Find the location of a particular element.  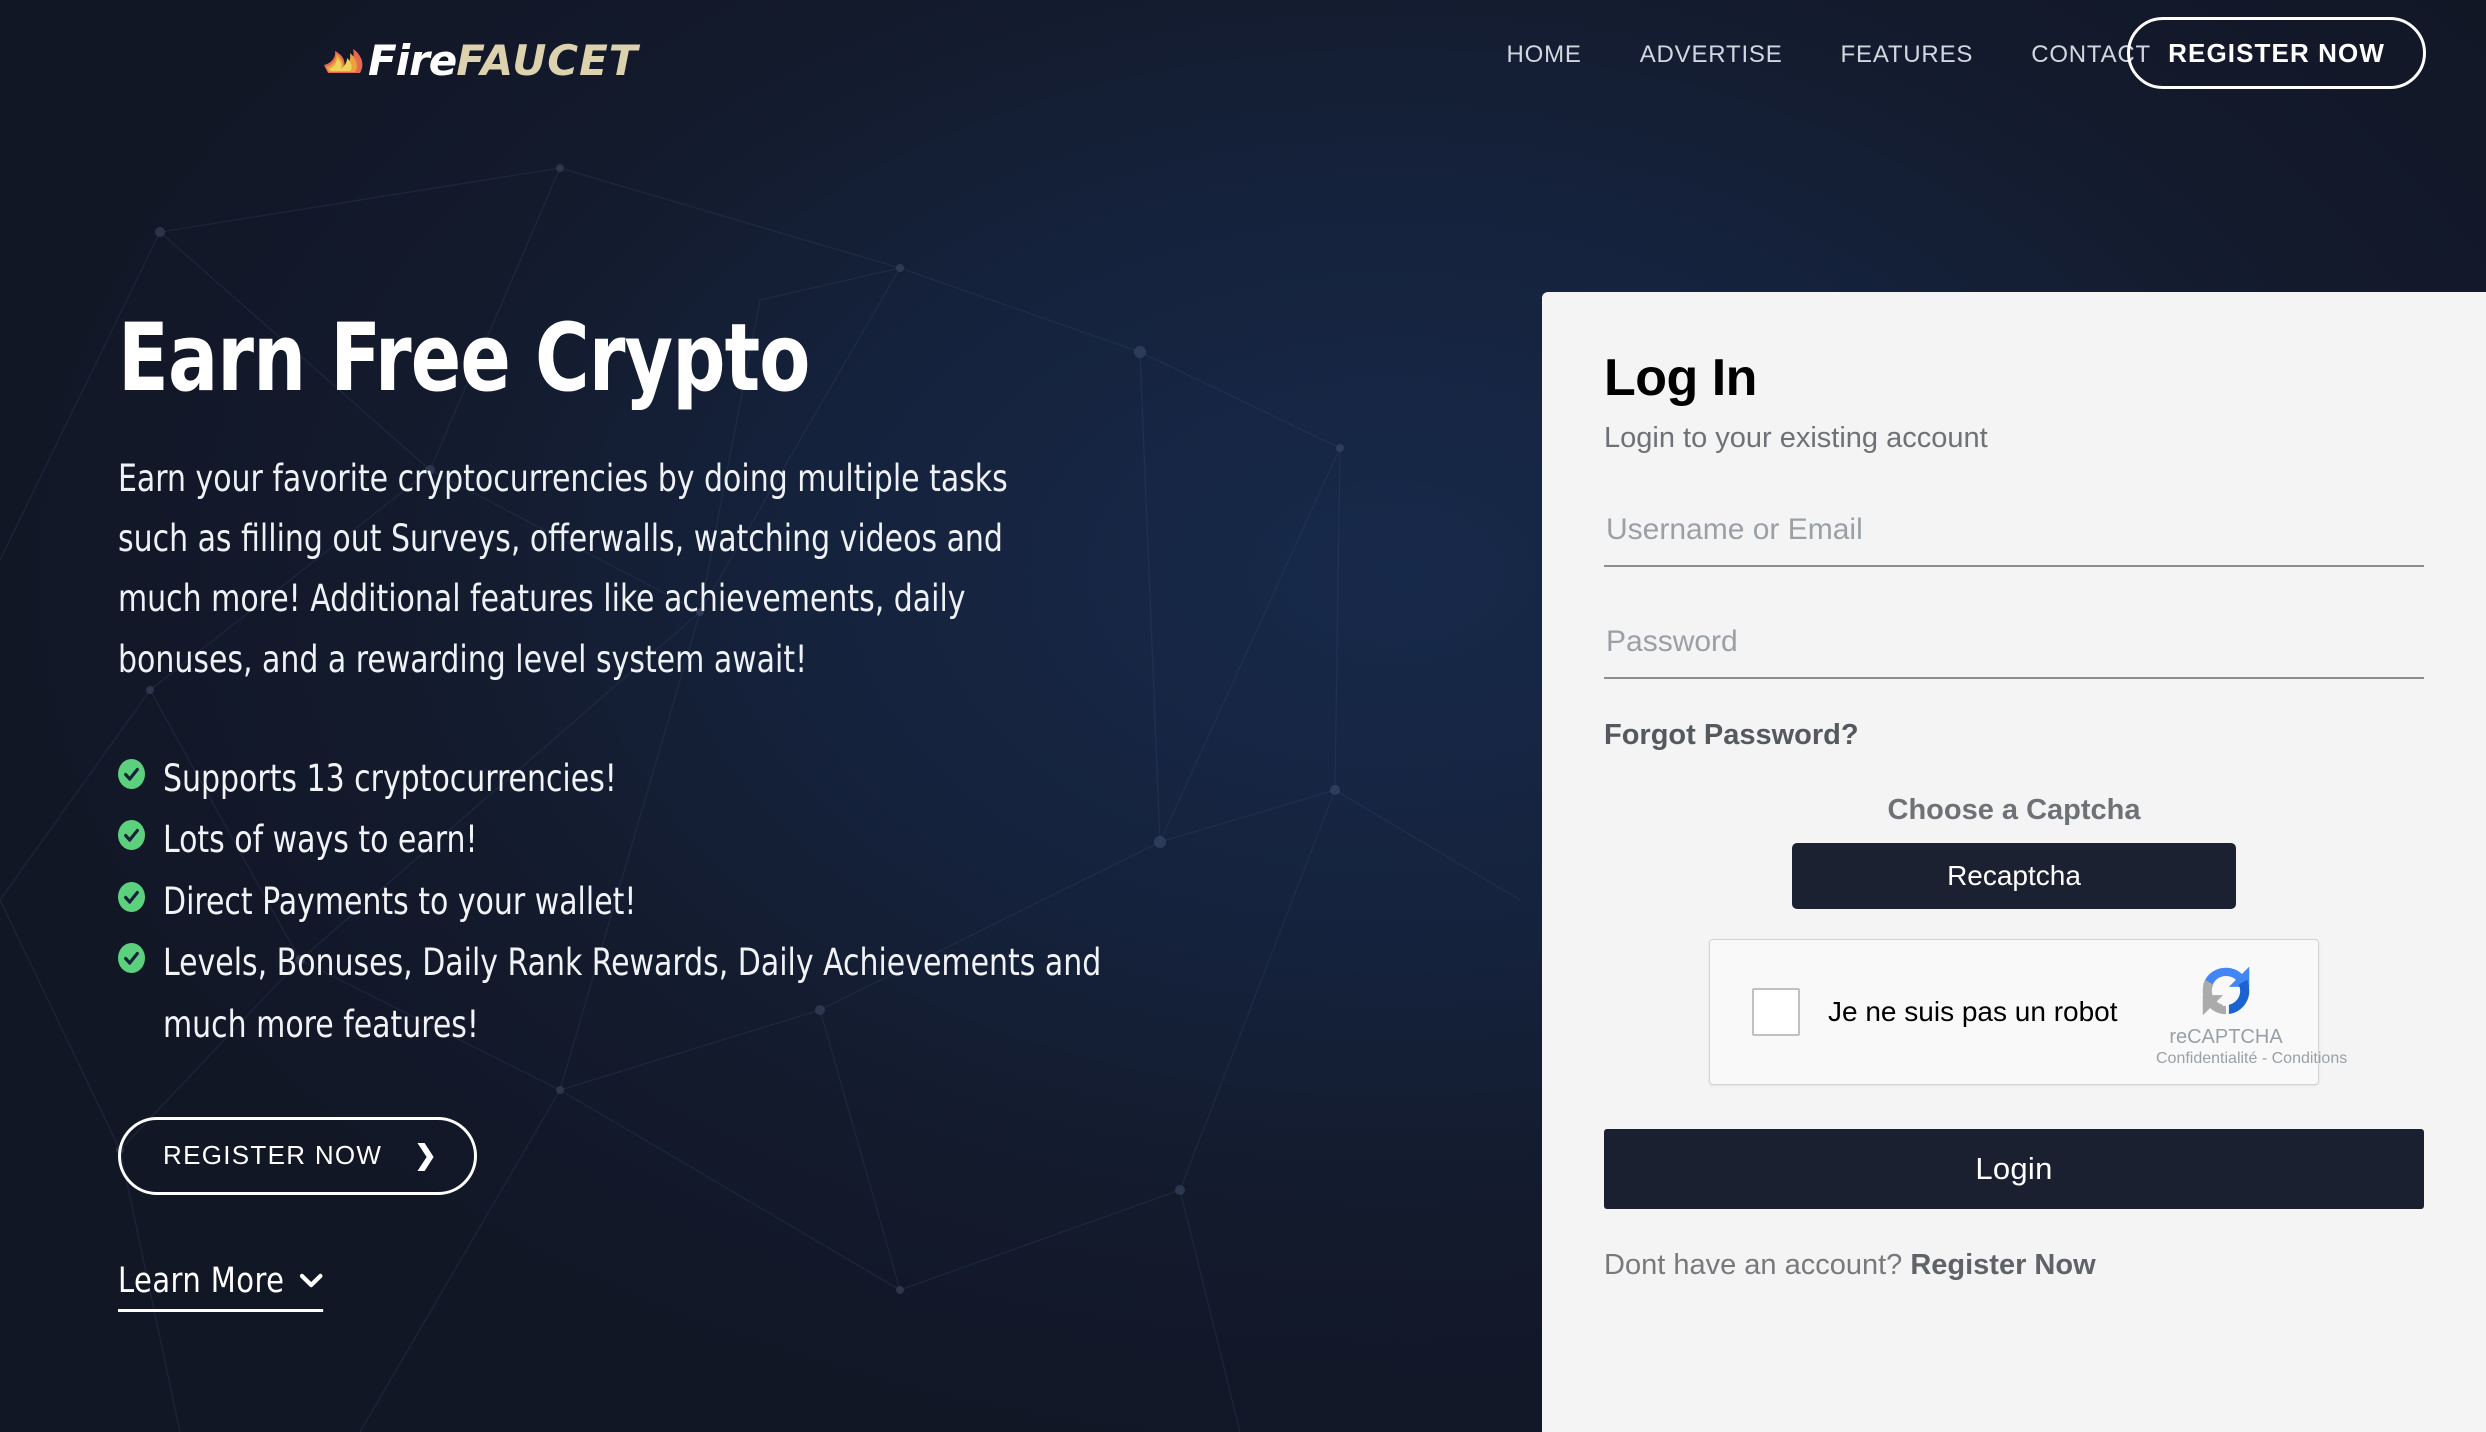

nav-item-home: HOME is located at coordinates (1544, 55).